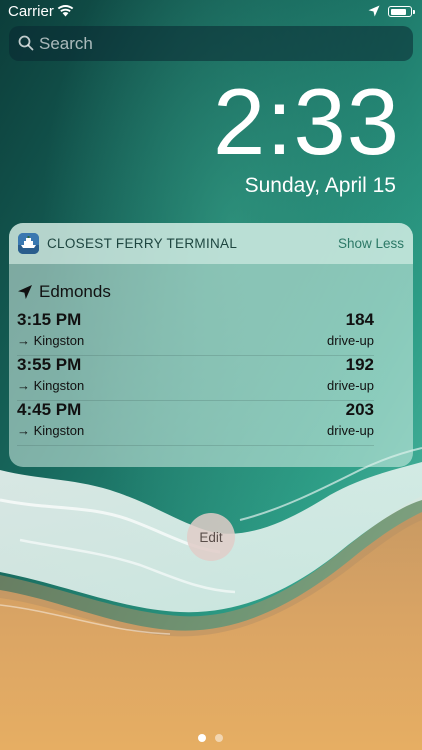 The width and height of the screenshot is (422, 750). Describe the element at coordinates (306, 121) in the screenshot. I see `lock-screen-clock: 2:33` at that location.